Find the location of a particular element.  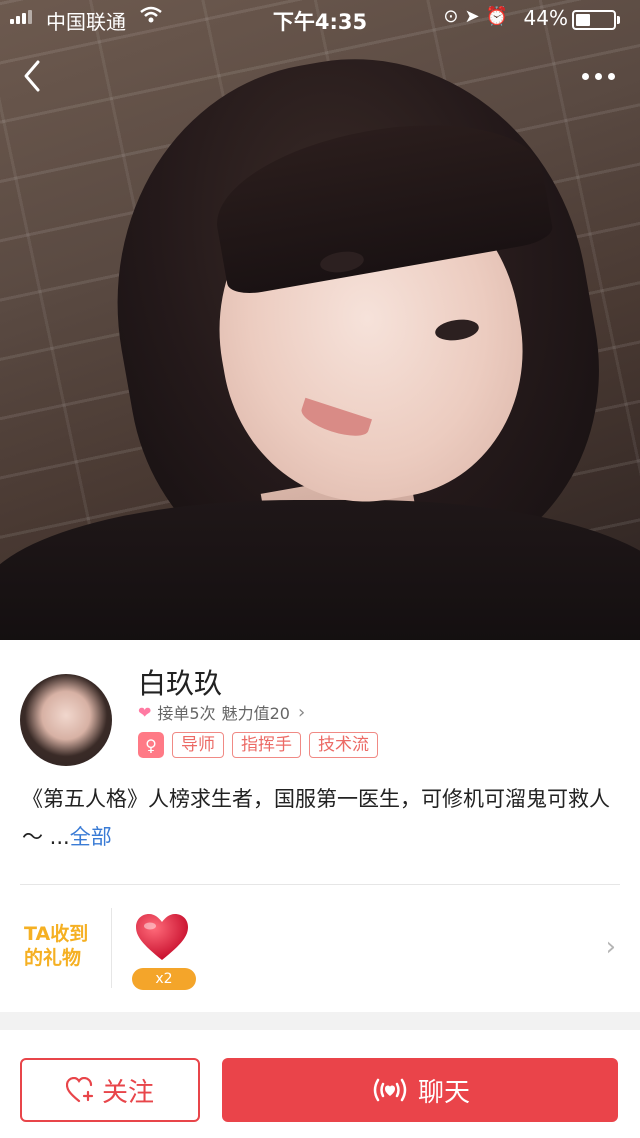

more-options-icon is located at coordinates (602, 76).